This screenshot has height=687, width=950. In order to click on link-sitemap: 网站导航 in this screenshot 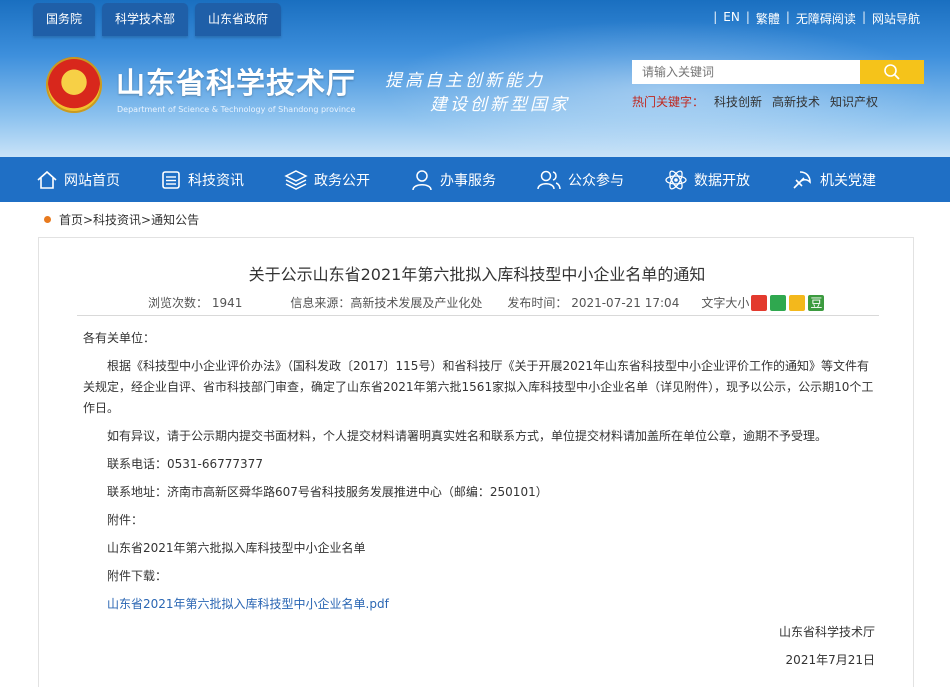, I will do `click(896, 18)`.